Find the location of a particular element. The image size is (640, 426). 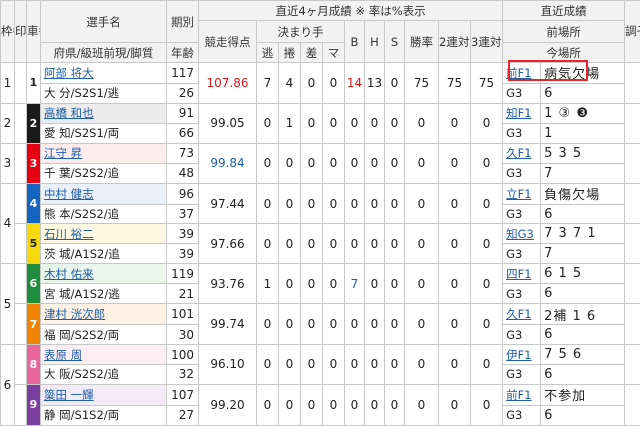

prefecture-header: 府県/級班前現/脚質 is located at coordinates (103, 52).